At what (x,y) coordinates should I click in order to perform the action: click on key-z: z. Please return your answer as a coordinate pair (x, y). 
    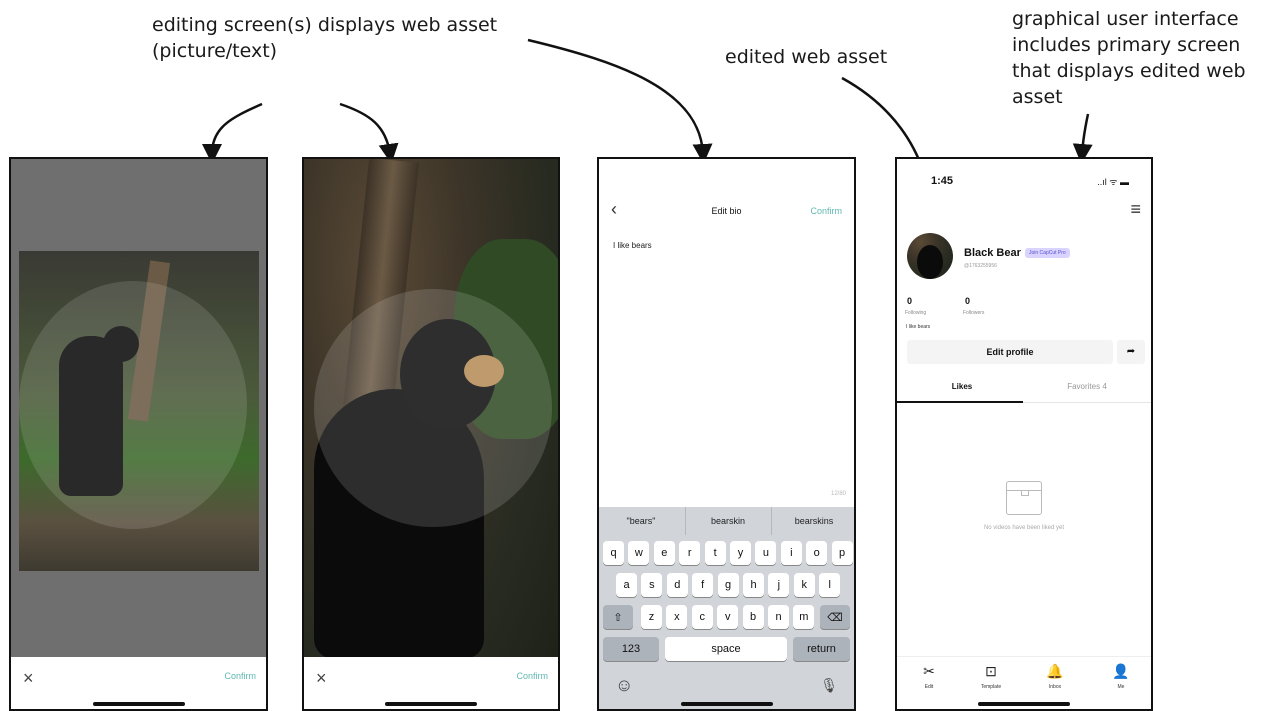
    Looking at the image, I should click on (651, 617).